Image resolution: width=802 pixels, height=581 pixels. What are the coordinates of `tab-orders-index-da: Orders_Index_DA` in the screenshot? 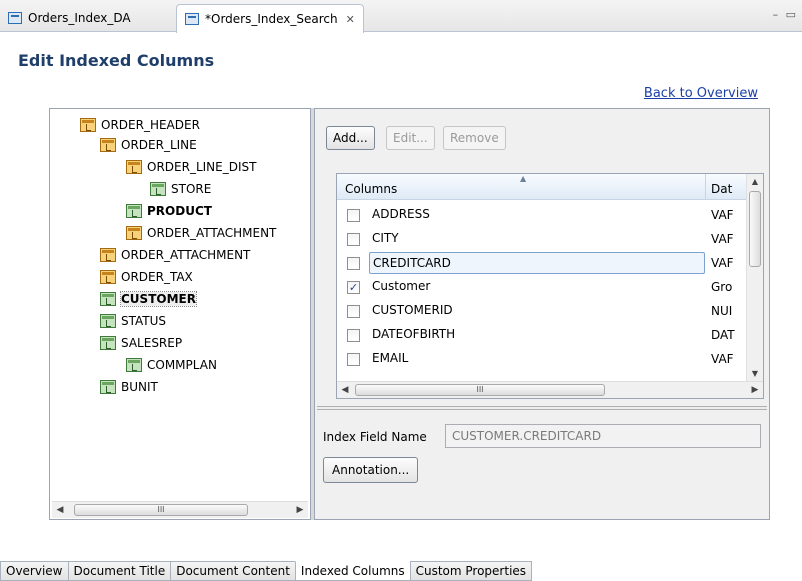 It's located at (69, 18).